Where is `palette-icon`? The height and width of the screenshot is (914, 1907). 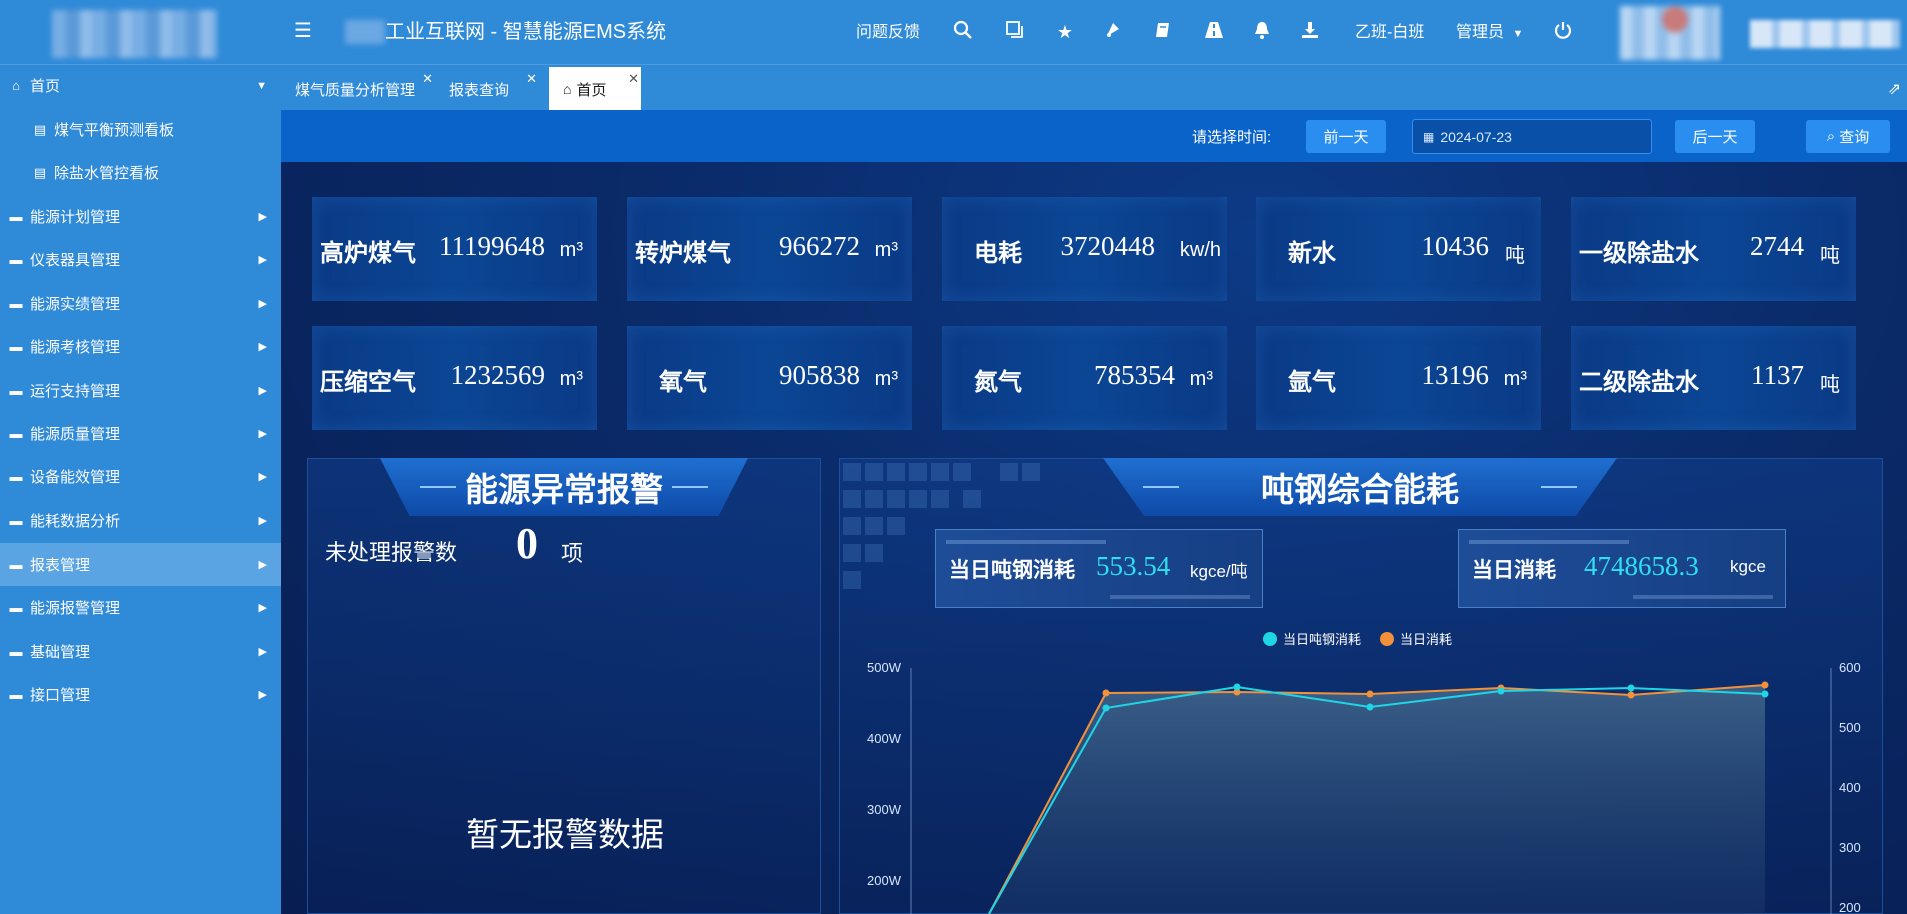 palette-icon is located at coordinates (1113, 32).